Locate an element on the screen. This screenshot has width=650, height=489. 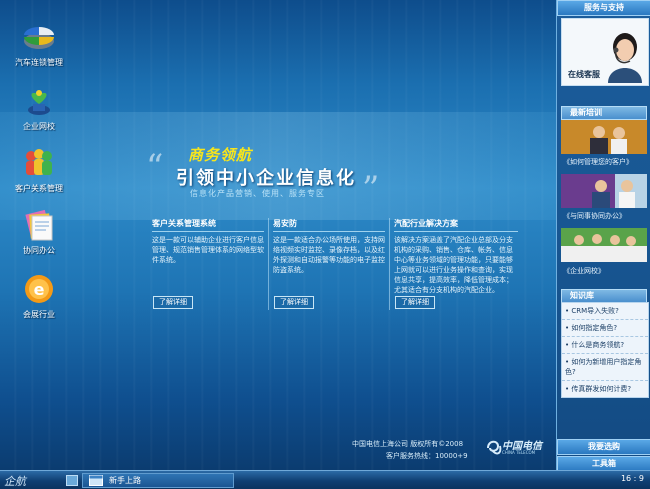
online-service-card: 在线客服 is located at coordinates (605, 52).